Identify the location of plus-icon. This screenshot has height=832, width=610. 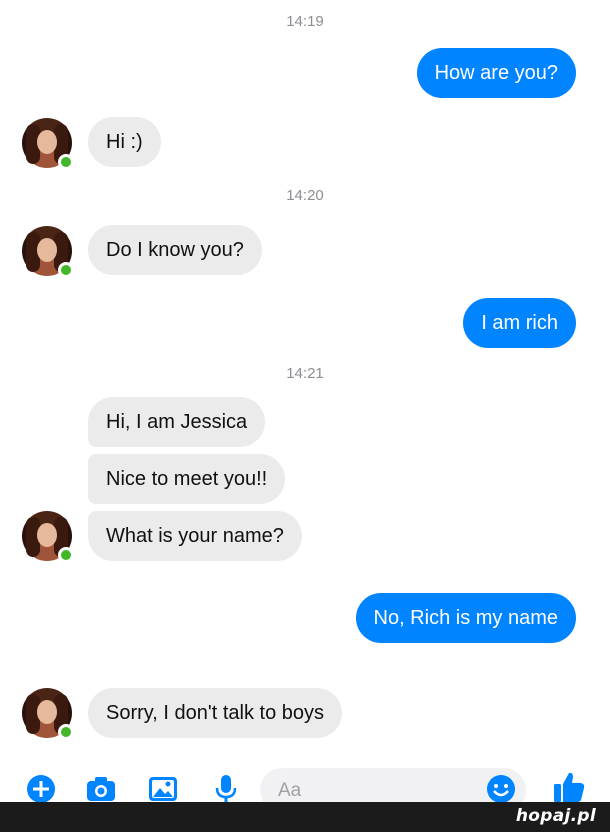
(41, 789).